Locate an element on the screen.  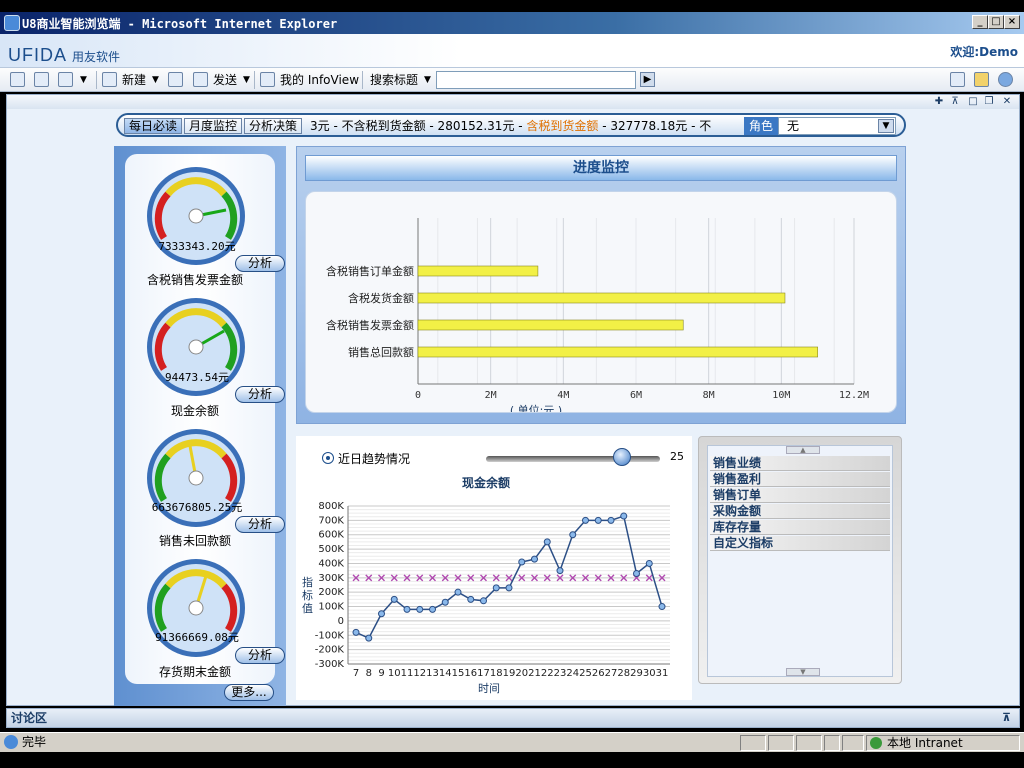
x-axis-label: ( 单位:元 ) is located at coordinates (536, 407).